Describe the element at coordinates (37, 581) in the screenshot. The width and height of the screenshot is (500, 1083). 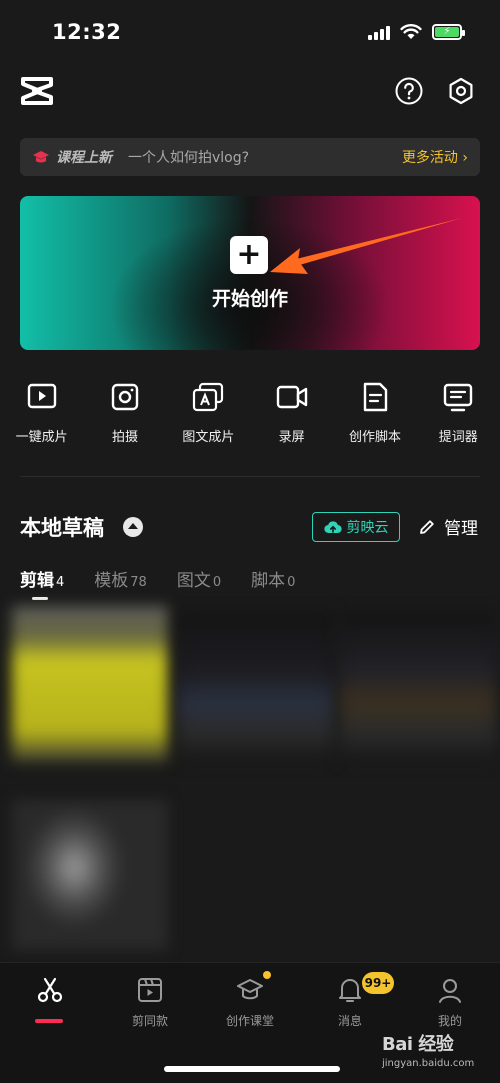
I see `tab-name: 剪辑` at that location.